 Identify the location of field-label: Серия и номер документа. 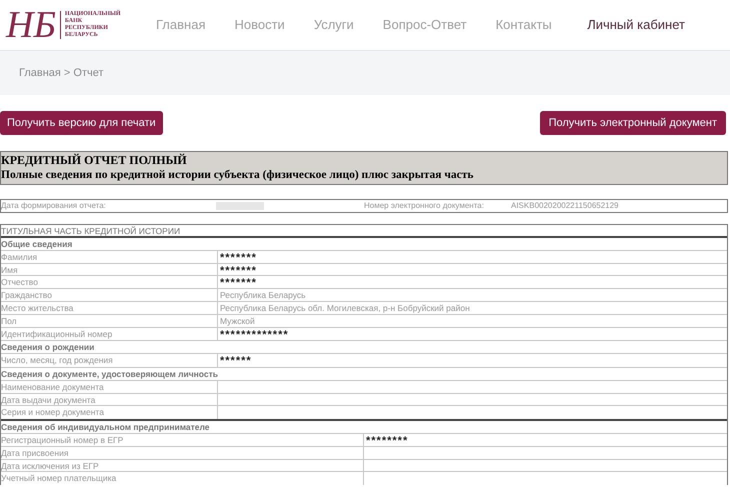
(53, 412).